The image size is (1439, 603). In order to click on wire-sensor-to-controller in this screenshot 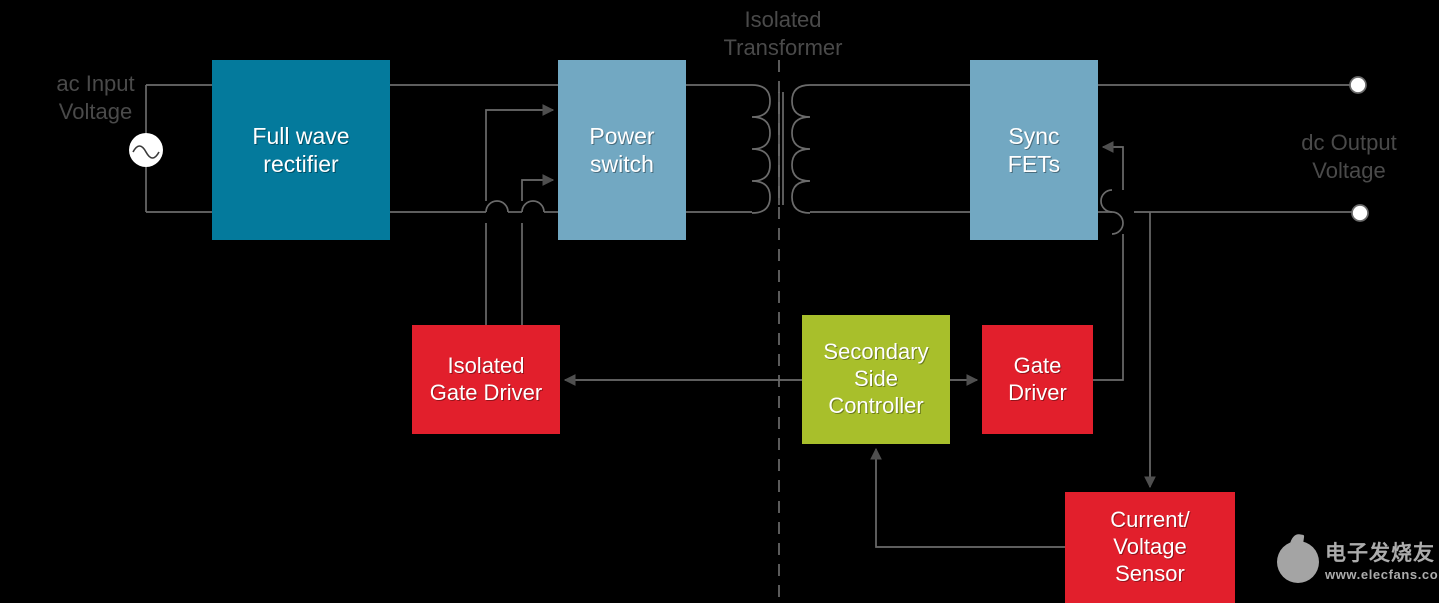, I will do `click(967, 497)`.